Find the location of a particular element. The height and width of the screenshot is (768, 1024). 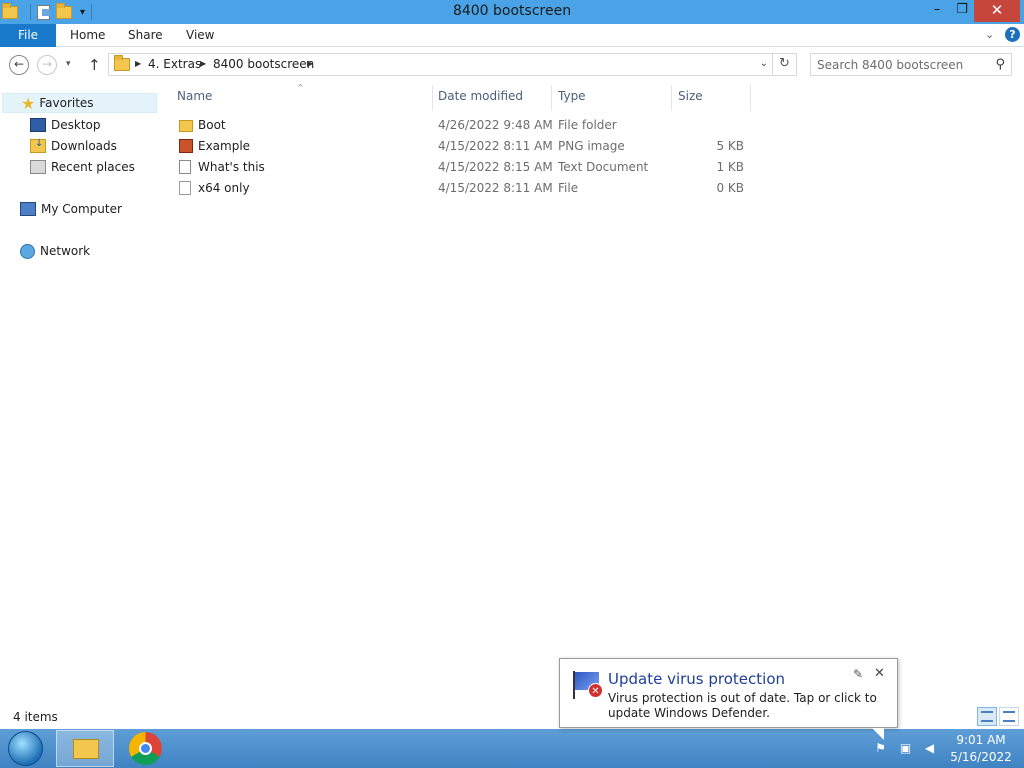

error-icon: ✕ is located at coordinates (595, 690).